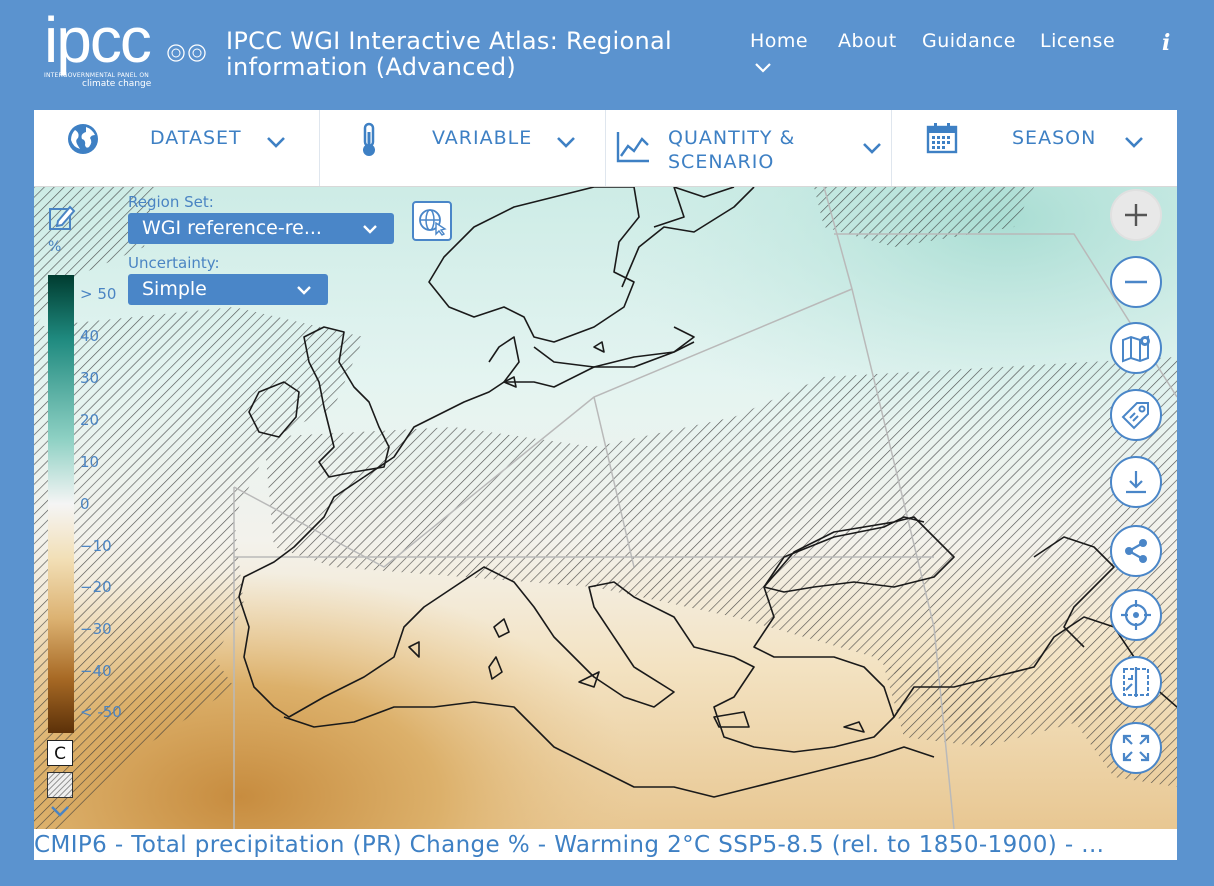 The width and height of the screenshot is (1214, 886). I want to click on color-bar, so click(61, 504).